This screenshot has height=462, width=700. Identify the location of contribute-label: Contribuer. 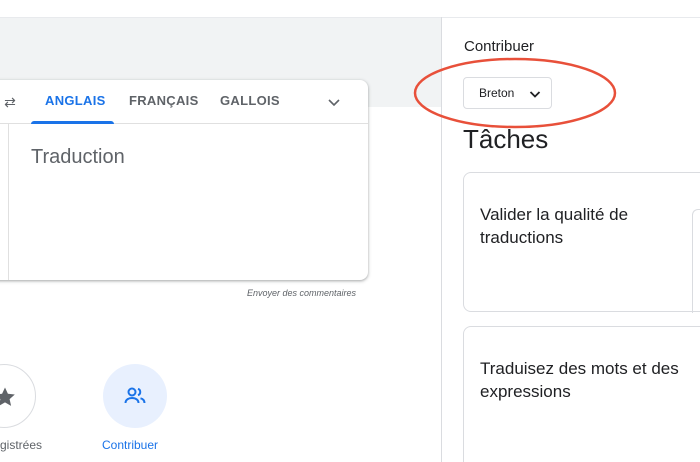
(130, 445).